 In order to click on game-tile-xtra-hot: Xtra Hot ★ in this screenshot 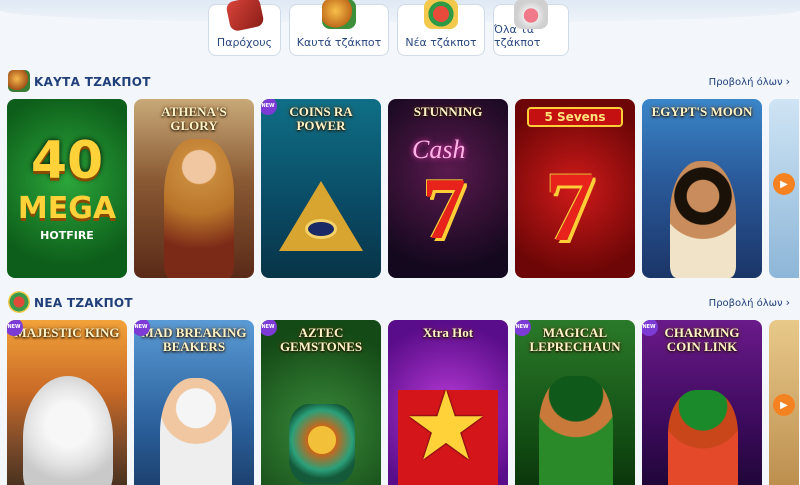, I will do `click(448, 402)`.